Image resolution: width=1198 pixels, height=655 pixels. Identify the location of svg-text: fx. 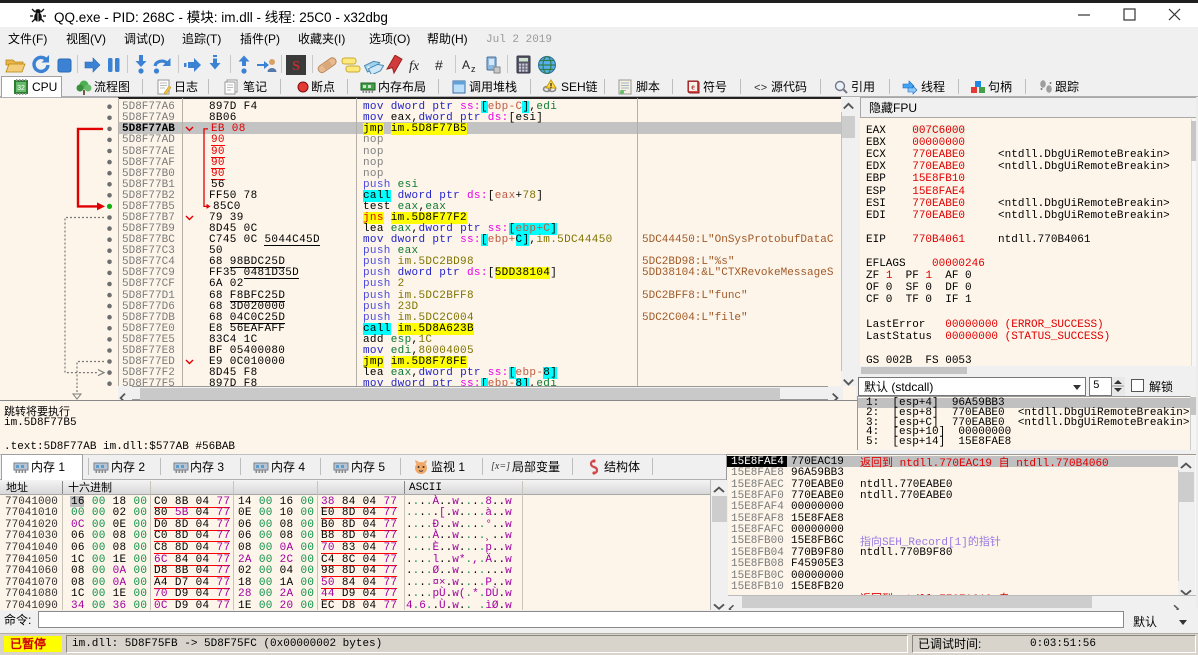
(414, 66).